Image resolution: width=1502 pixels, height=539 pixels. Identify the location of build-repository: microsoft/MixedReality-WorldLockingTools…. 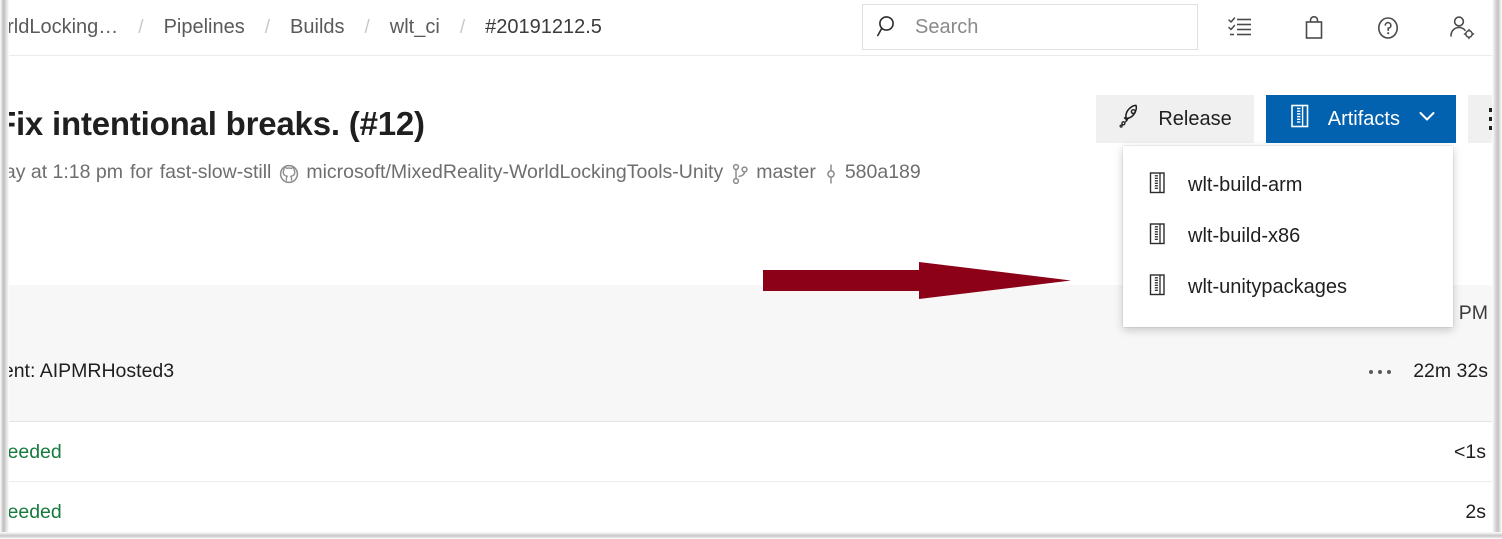
(515, 172).